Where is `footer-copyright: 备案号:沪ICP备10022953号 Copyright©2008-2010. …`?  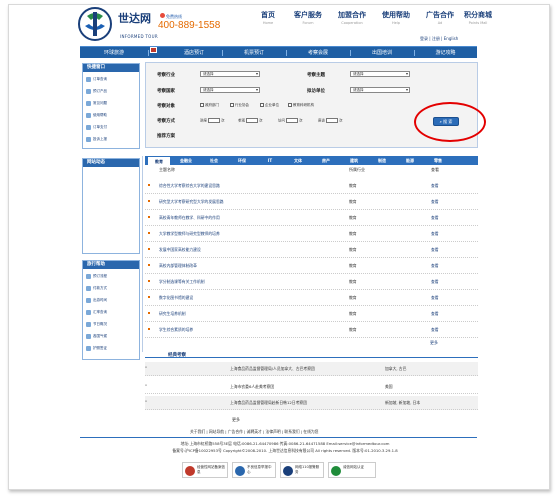
footer-copyright: 备案号:沪ICP备10022953号 Copyright©2008-2010. … is located at coordinates (285, 450).